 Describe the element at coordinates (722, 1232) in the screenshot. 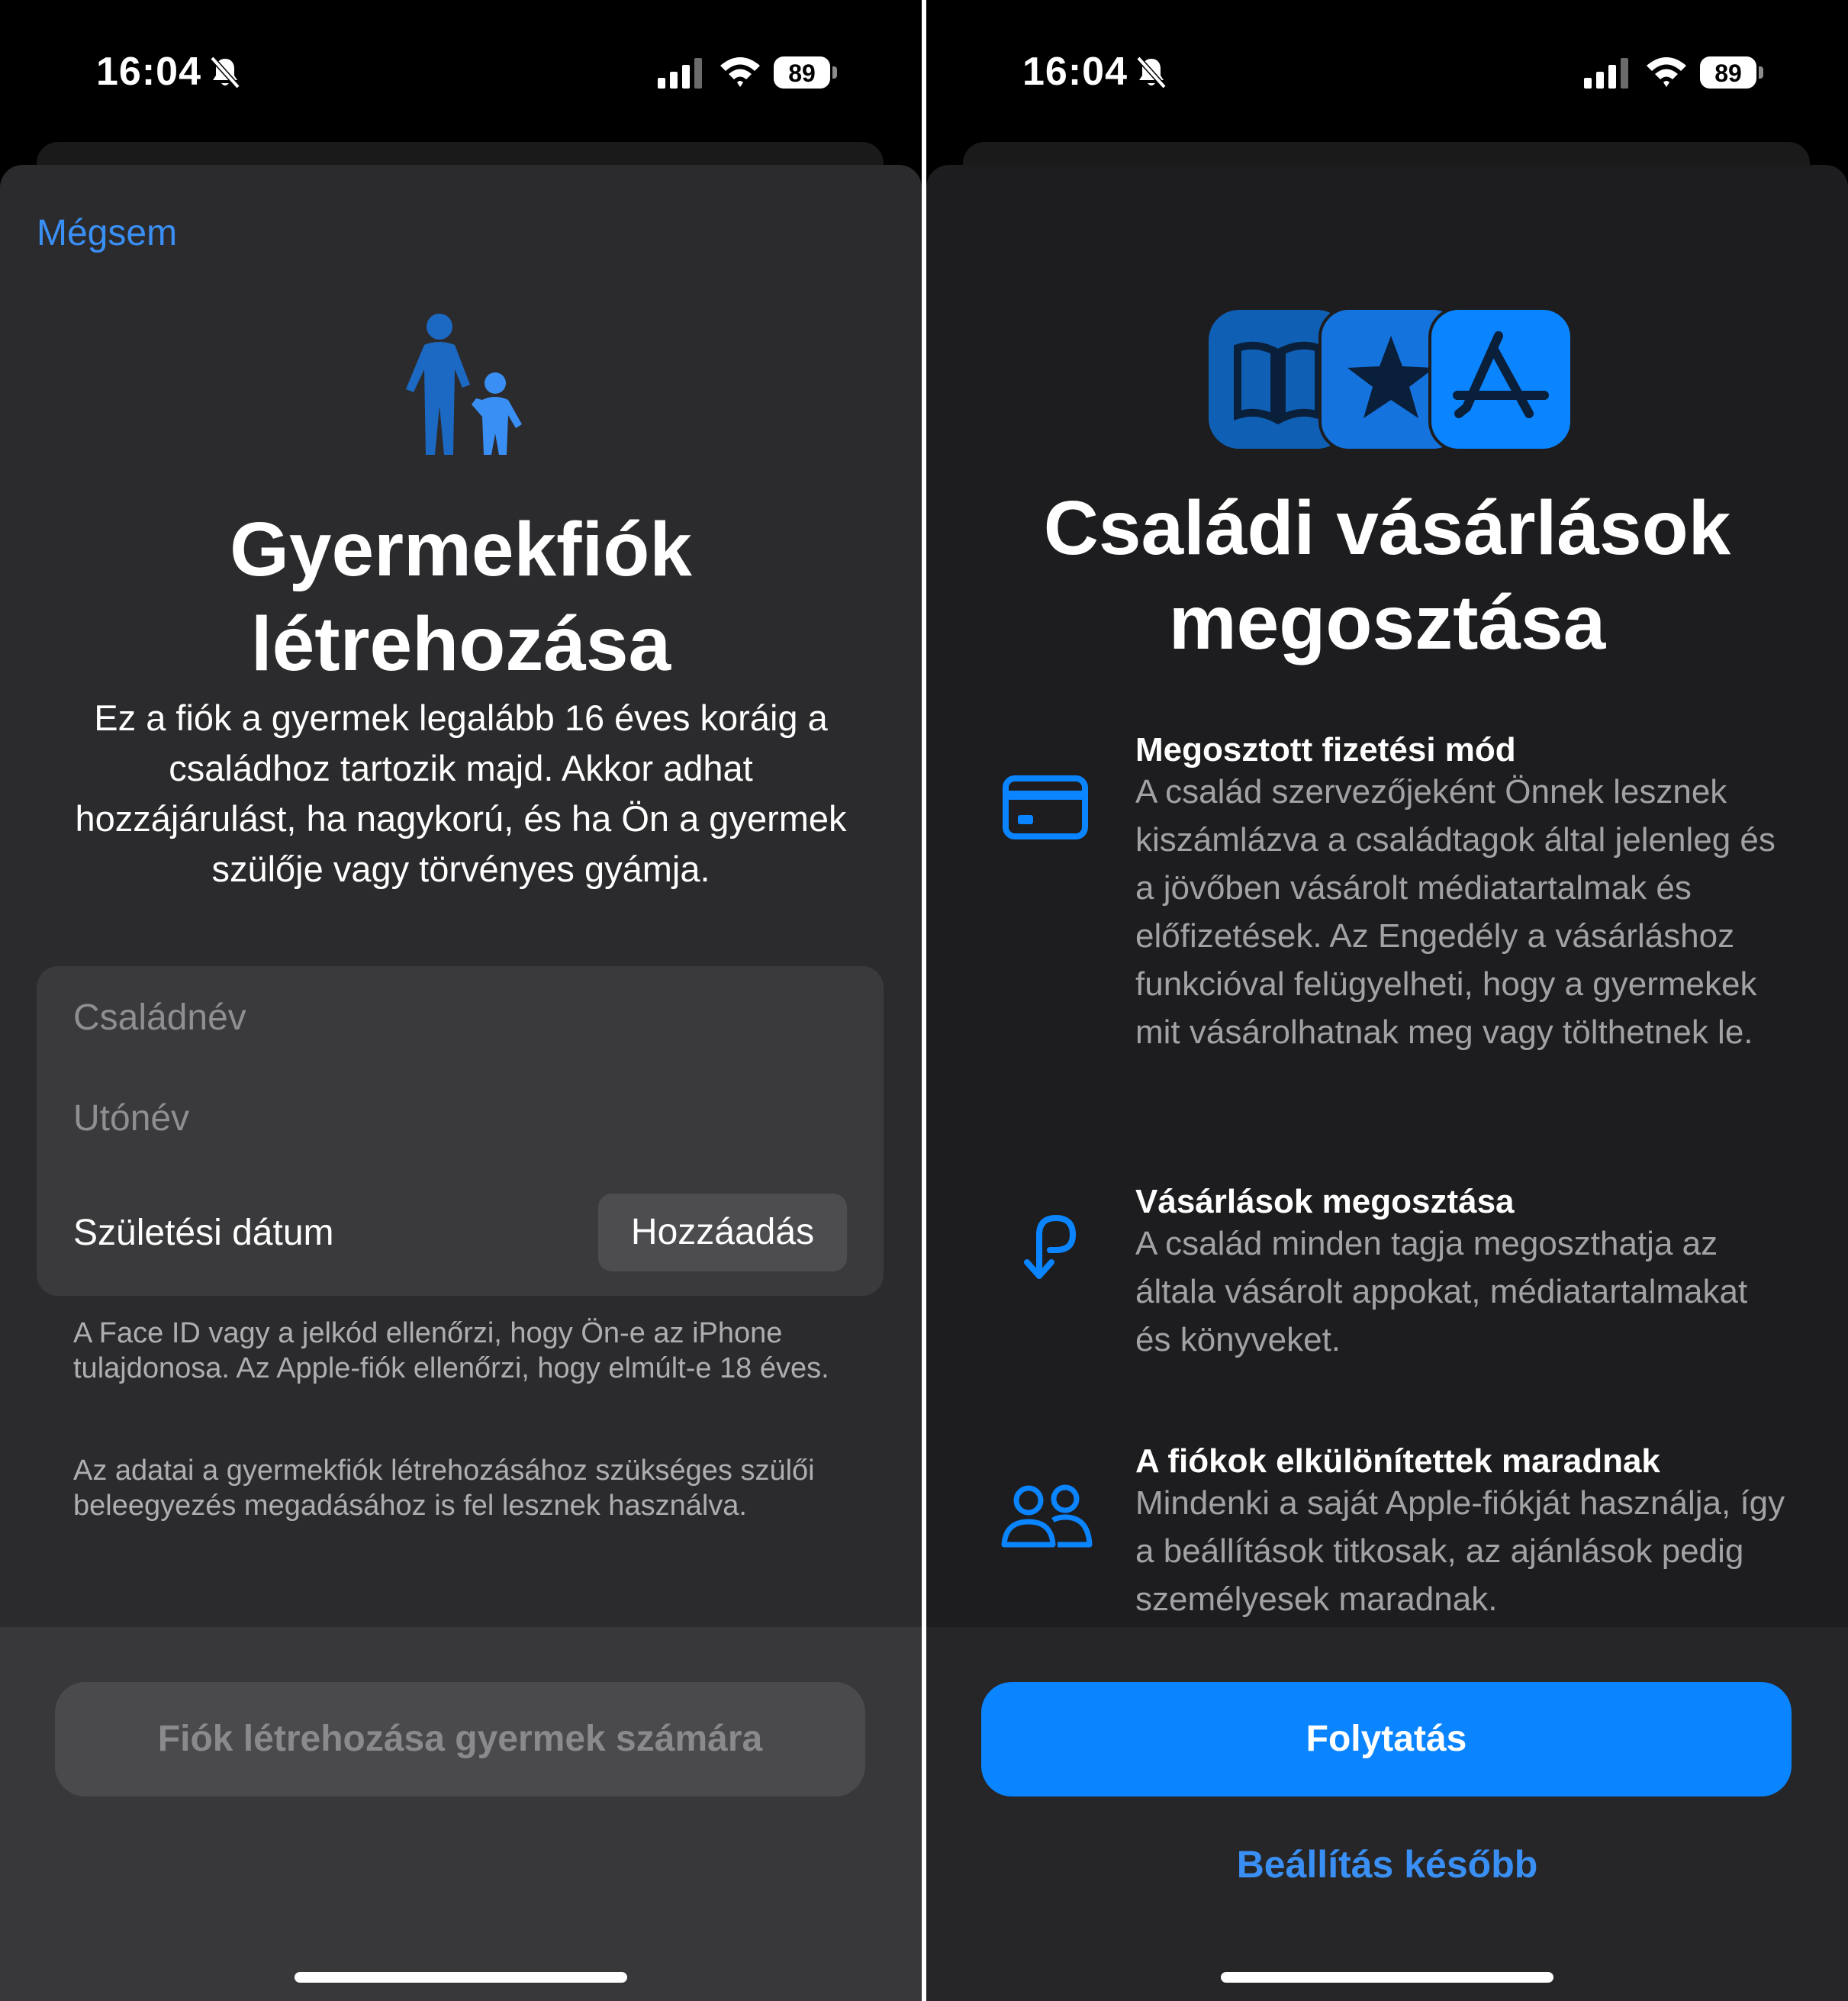

I see `add-birthdate-button: Hozzáadás` at that location.